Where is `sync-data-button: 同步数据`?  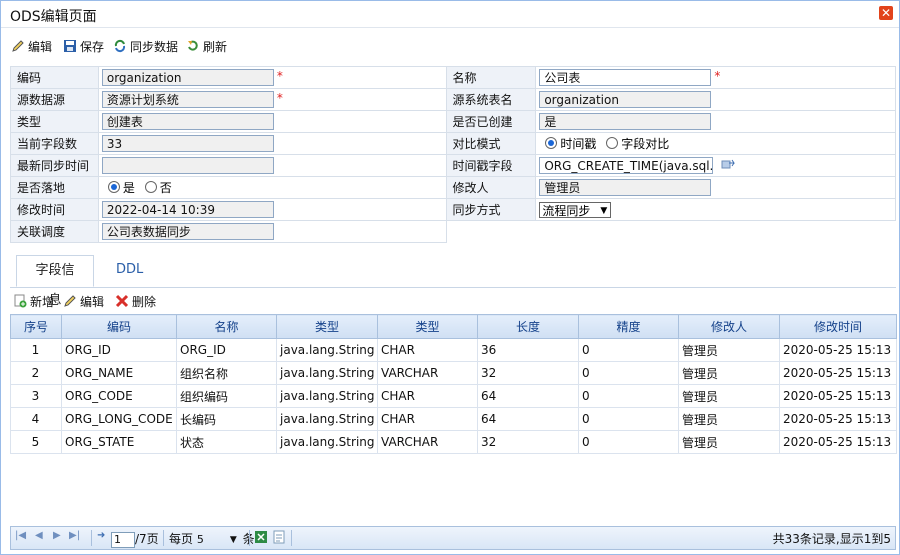 sync-data-button: 同步数据 is located at coordinates (145, 46).